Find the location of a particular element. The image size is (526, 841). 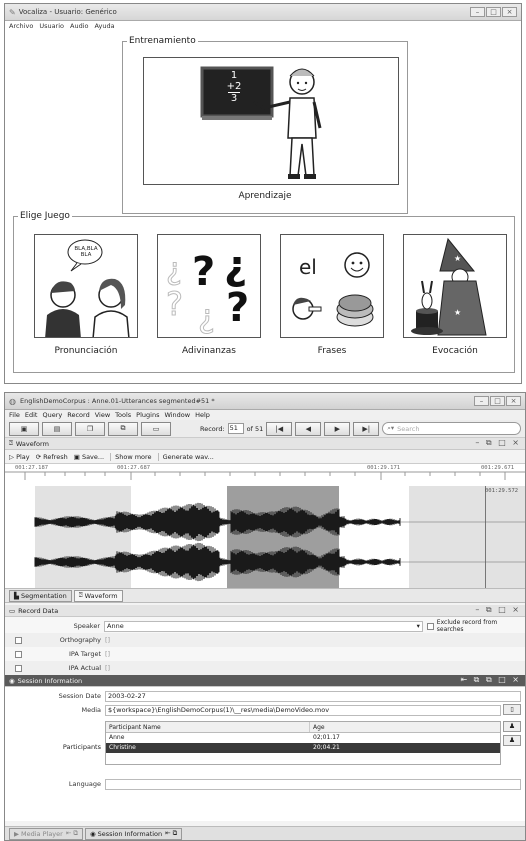

record-total: of 51 is located at coordinates (255, 428).